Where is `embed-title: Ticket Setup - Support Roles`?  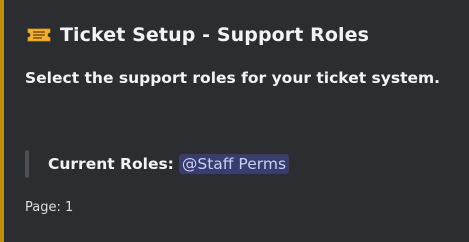
embed-title: Ticket Setup - Support Roles is located at coordinates (215, 35).